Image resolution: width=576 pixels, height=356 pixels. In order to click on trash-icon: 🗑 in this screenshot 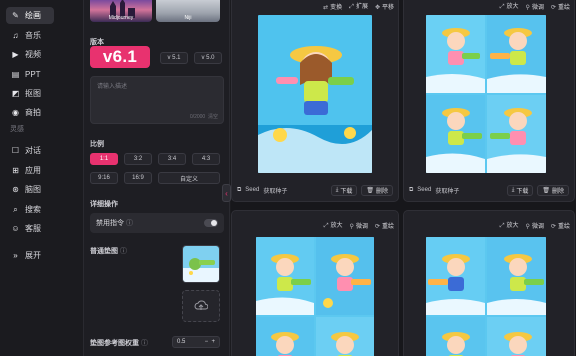, I will do `click(370, 190)`.